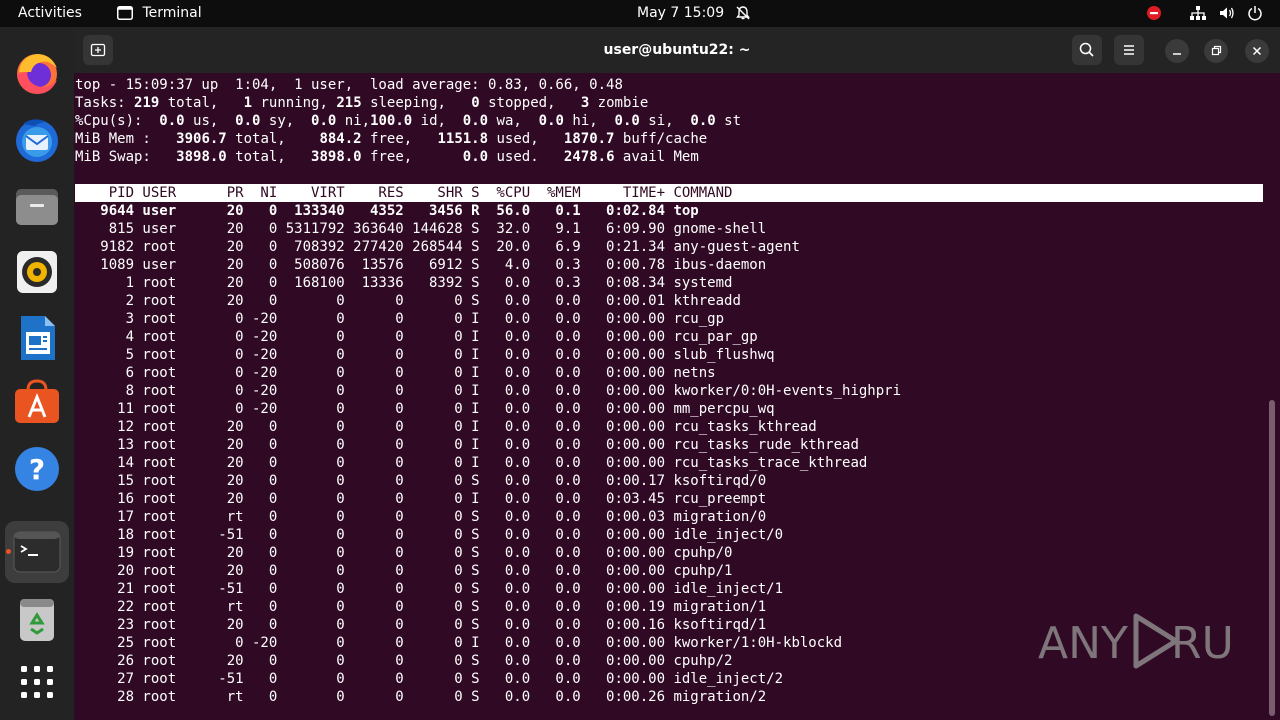 The image size is (1280, 720). Describe the element at coordinates (1083, 643) in the screenshot. I see `svg-text: ANY` at that location.